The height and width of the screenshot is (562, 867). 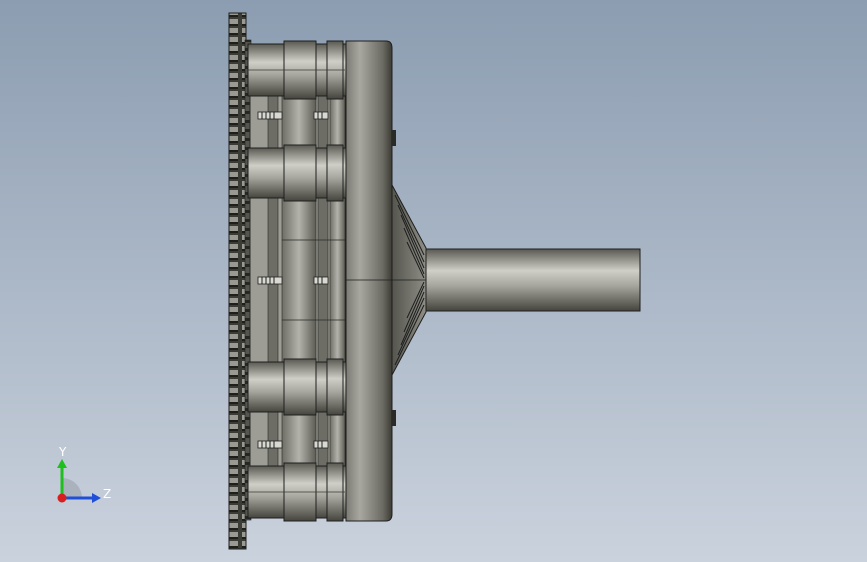 I want to click on flange-disc, so click(x=369, y=281).